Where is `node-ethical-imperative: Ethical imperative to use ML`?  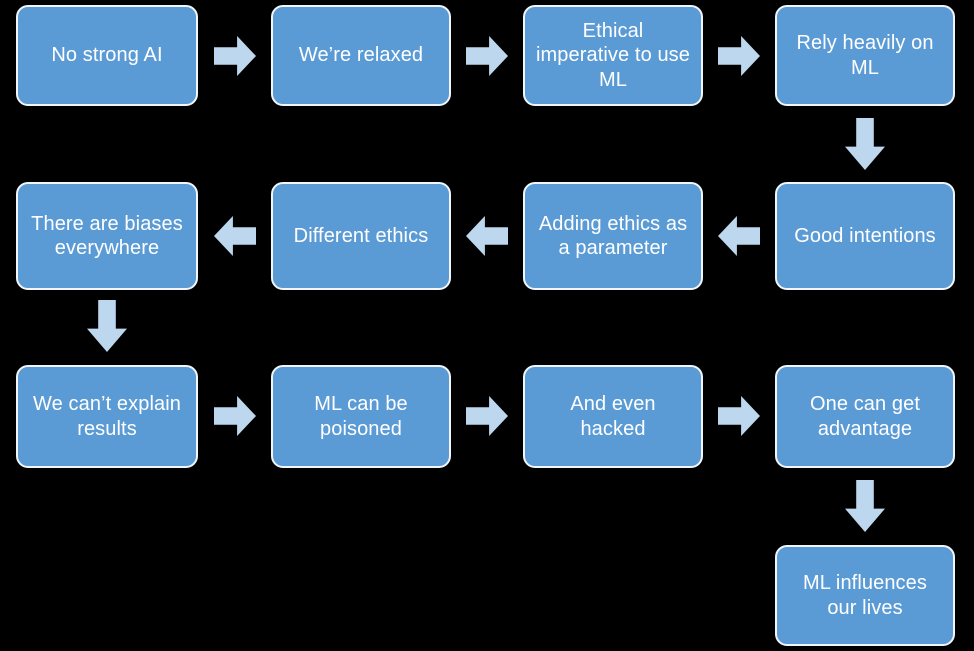 node-ethical-imperative: Ethical imperative to use ML is located at coordinates (613, 55).